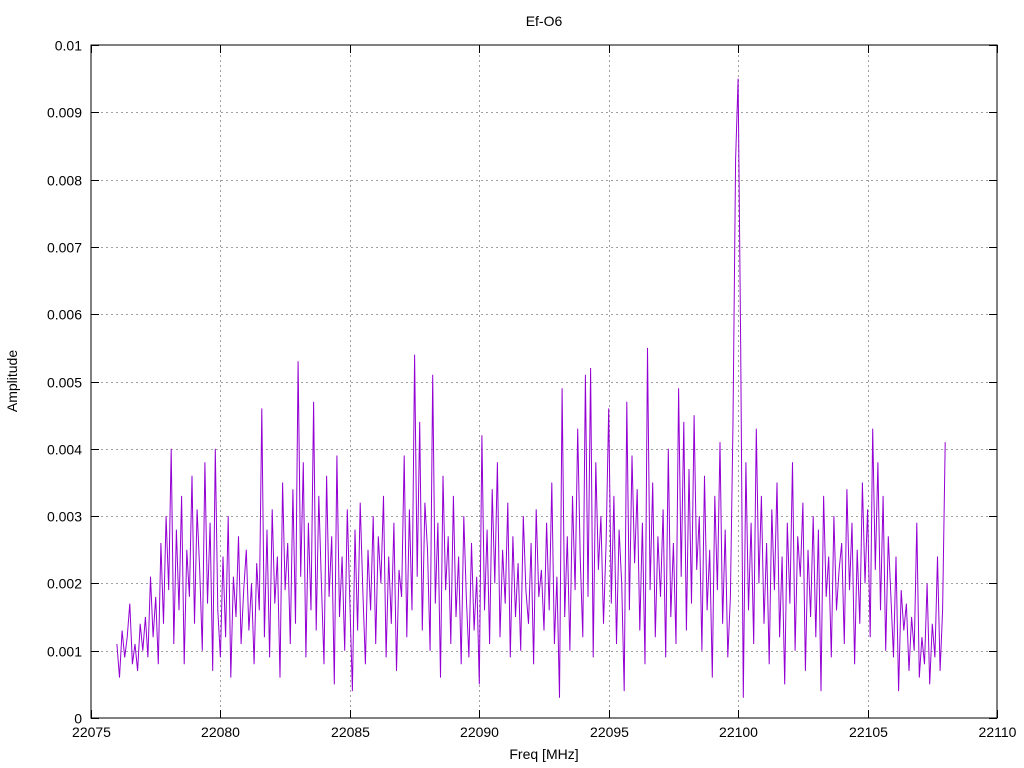 Image resolution: width=1024 pixels, height=768 pixels. Describe the element at coordinates (64, 517) in the screenshot. I see `y-tick-label: 0.003` at that location.